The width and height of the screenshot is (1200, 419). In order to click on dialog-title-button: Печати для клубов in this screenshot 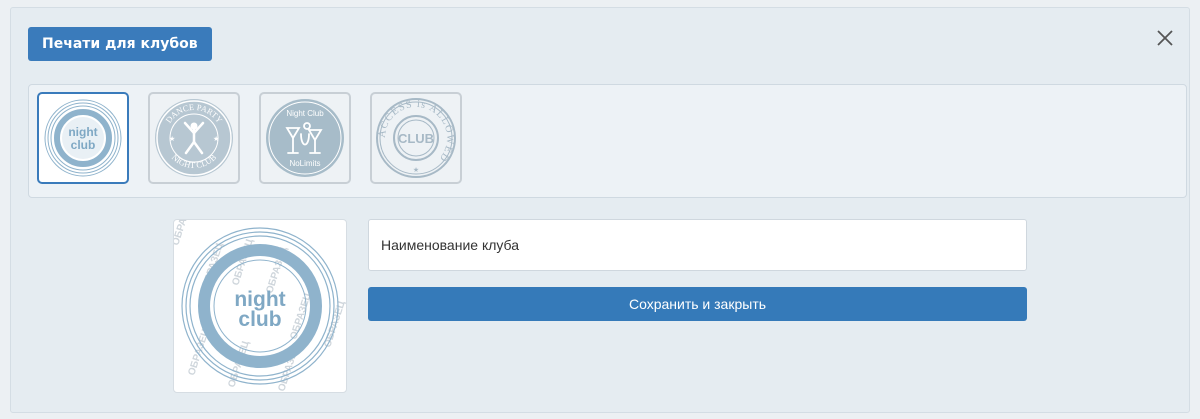, I will do `click(120, 44)`.